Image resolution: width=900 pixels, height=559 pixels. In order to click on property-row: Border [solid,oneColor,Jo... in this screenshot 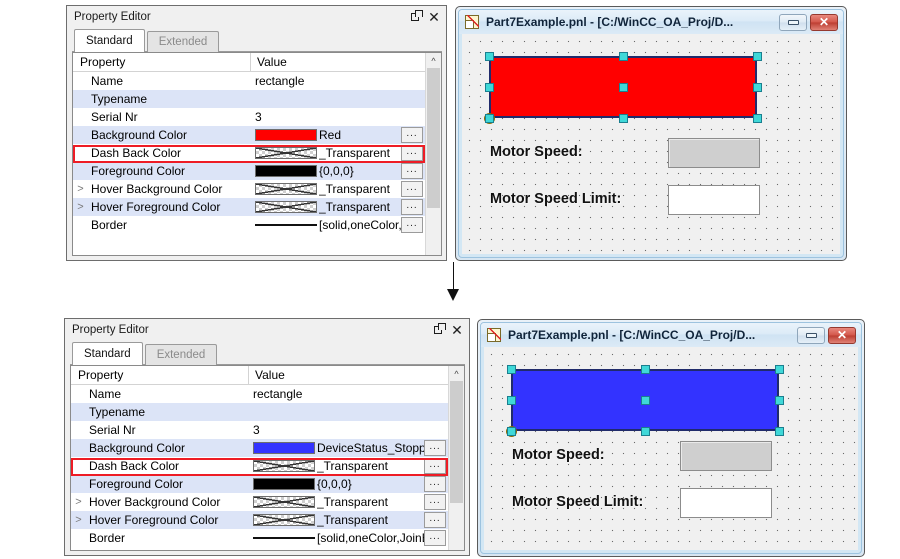, I will do `click(249, 225)`.